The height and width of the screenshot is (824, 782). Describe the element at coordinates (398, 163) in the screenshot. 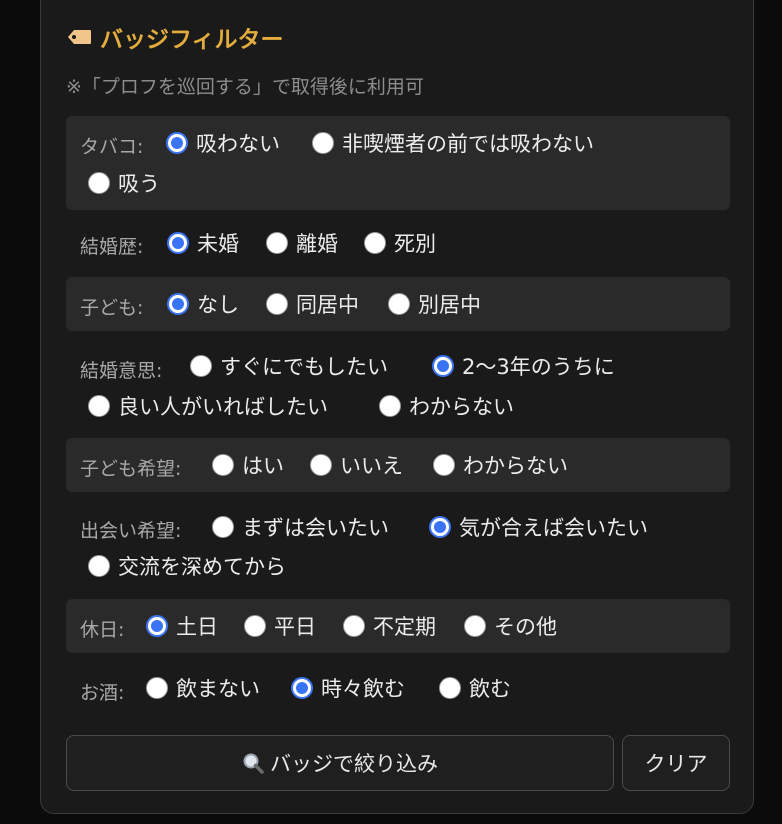

I see `filter-row-tobacco: タバコ: 吸わない 非喫煙者の前では吸わない 吸う` at that location.